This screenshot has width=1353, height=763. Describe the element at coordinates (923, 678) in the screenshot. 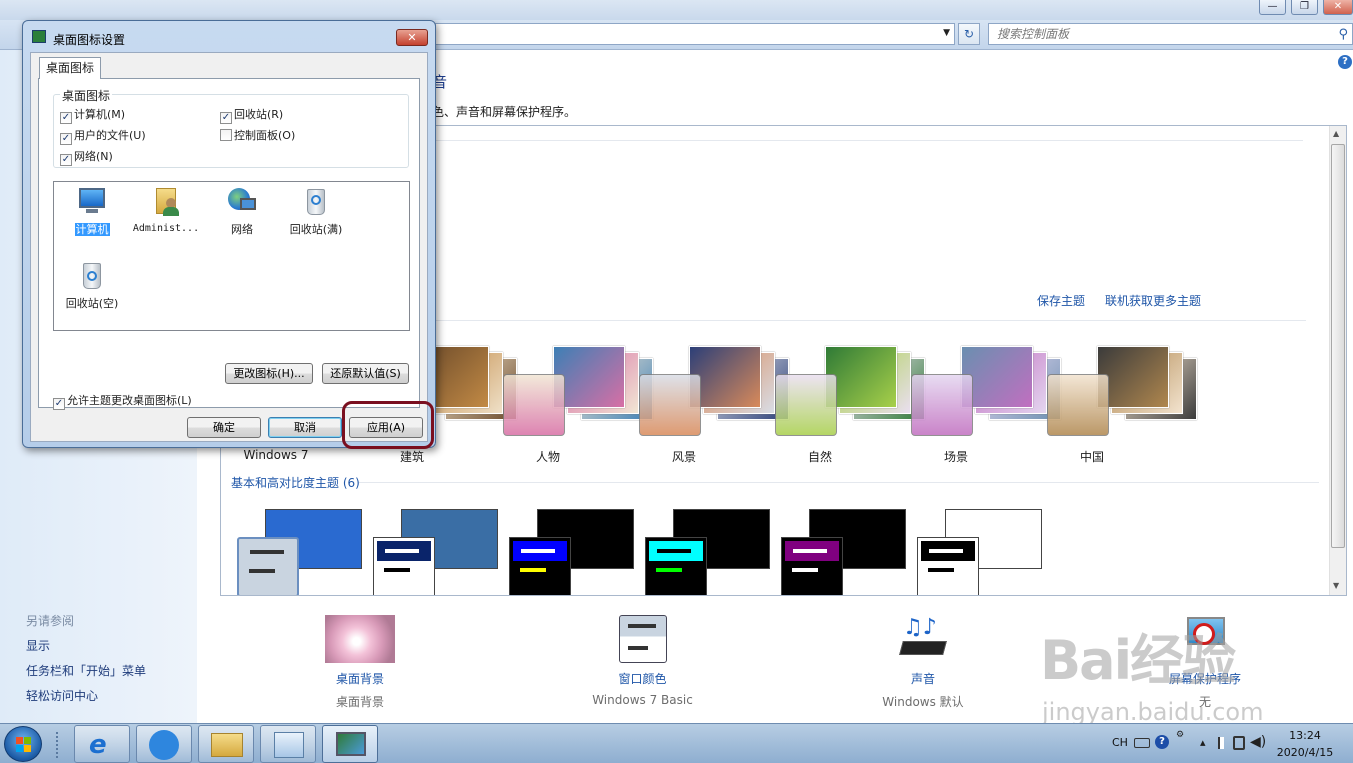

I see `sound-label: 声音` at that location.